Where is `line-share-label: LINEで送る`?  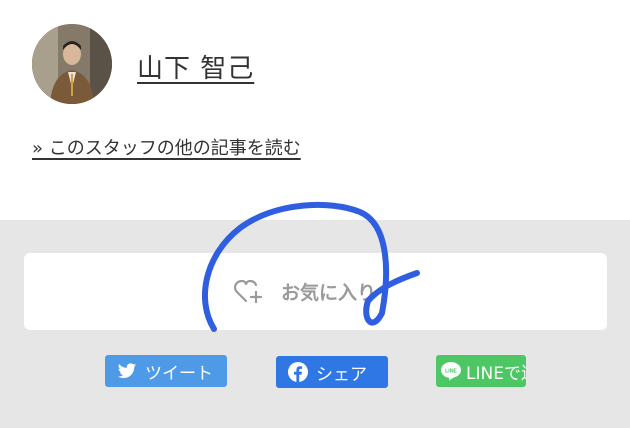
line-share-label: LINEで送る is located at coordinates (496, 373).